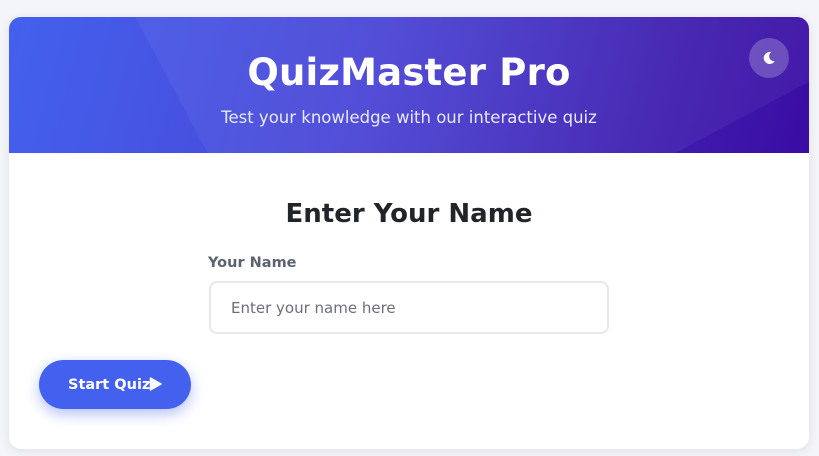 The image size is (819, 456). Describe the element at coordinates (409, 307) in the screenshot. I see `name-input` at that location.